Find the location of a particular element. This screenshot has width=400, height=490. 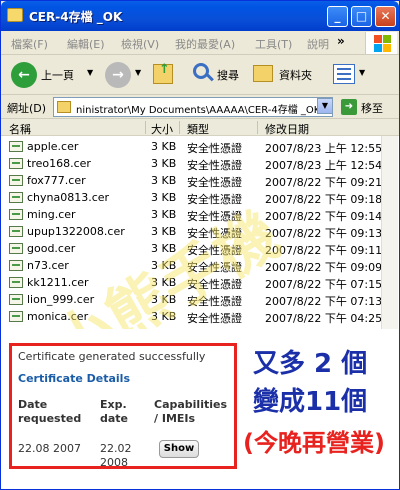

file-date: 2007/8/22 下午 09:18 is located at coordinates (324, 199).